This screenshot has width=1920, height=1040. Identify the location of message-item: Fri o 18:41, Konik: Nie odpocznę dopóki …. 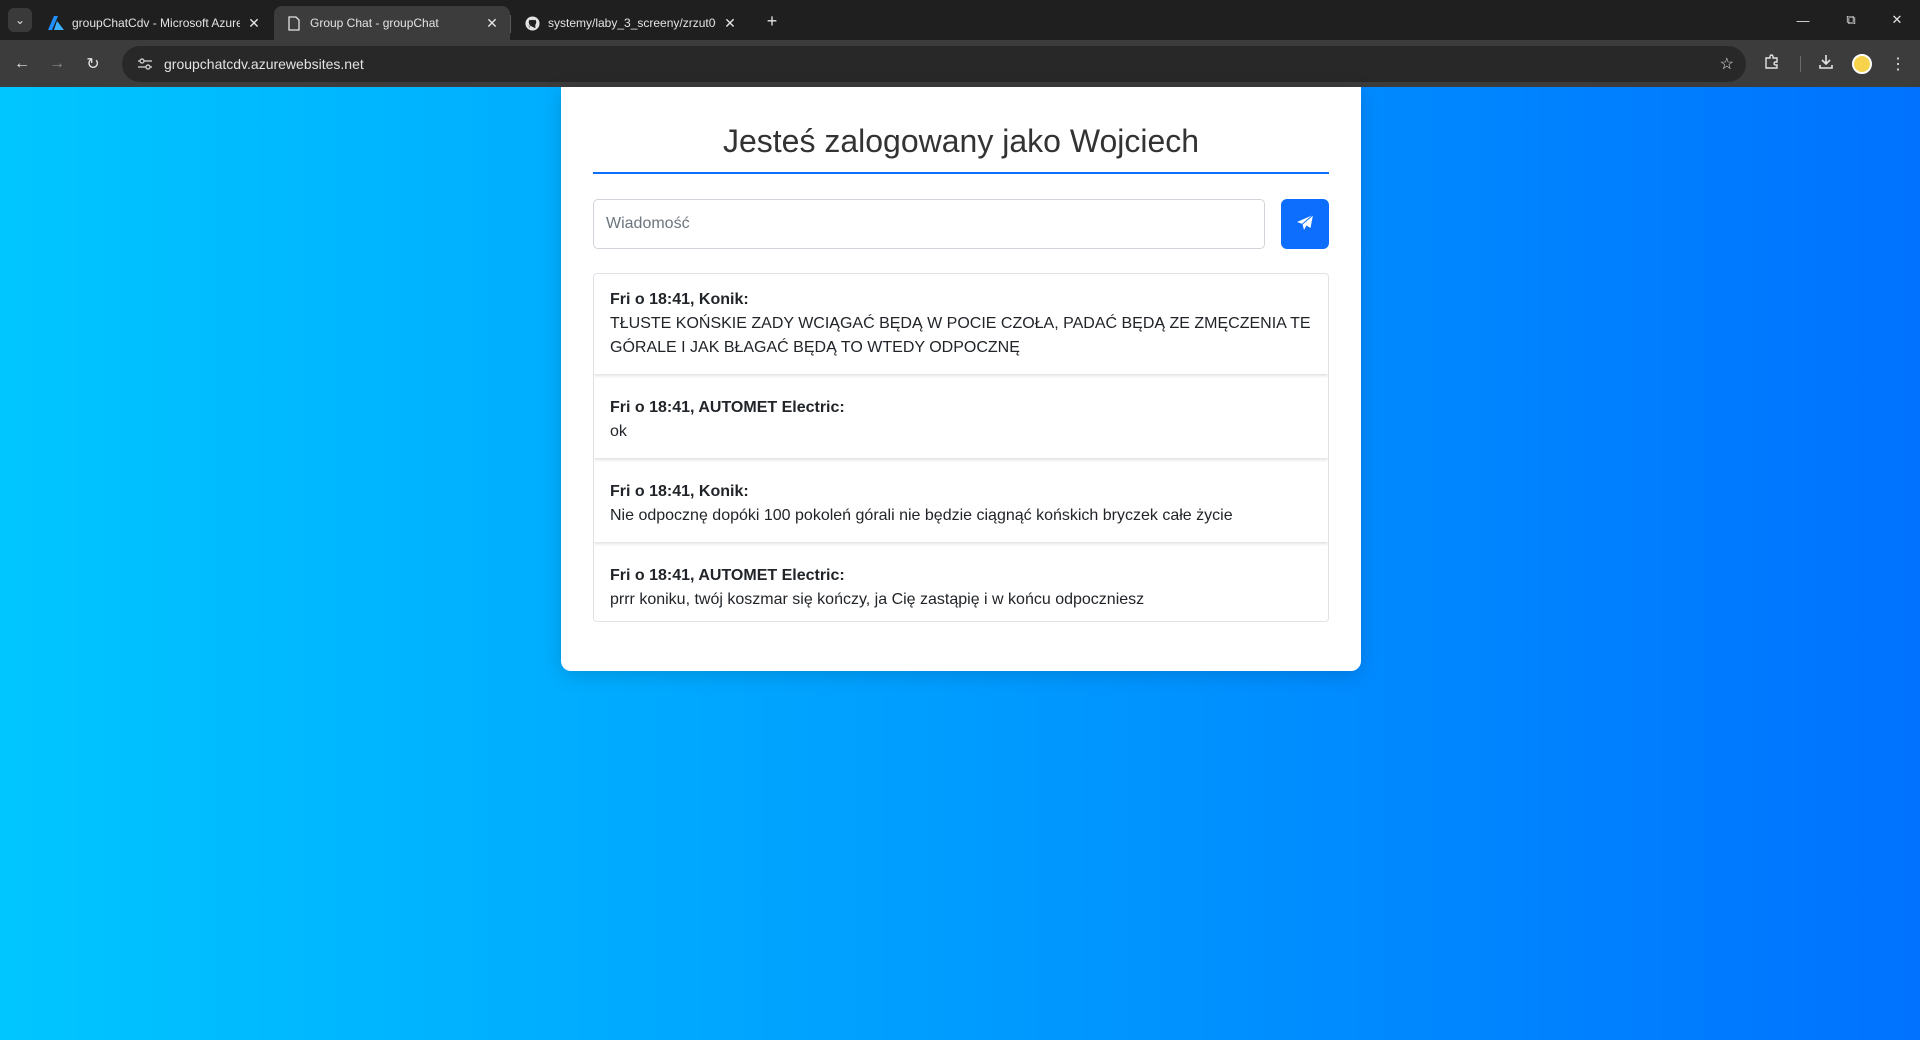
(961, 504).